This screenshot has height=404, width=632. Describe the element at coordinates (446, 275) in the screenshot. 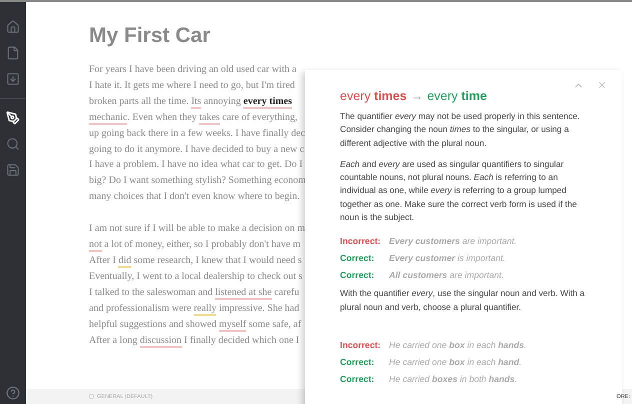

I see `example-sentence: All customers are important.` at that location.